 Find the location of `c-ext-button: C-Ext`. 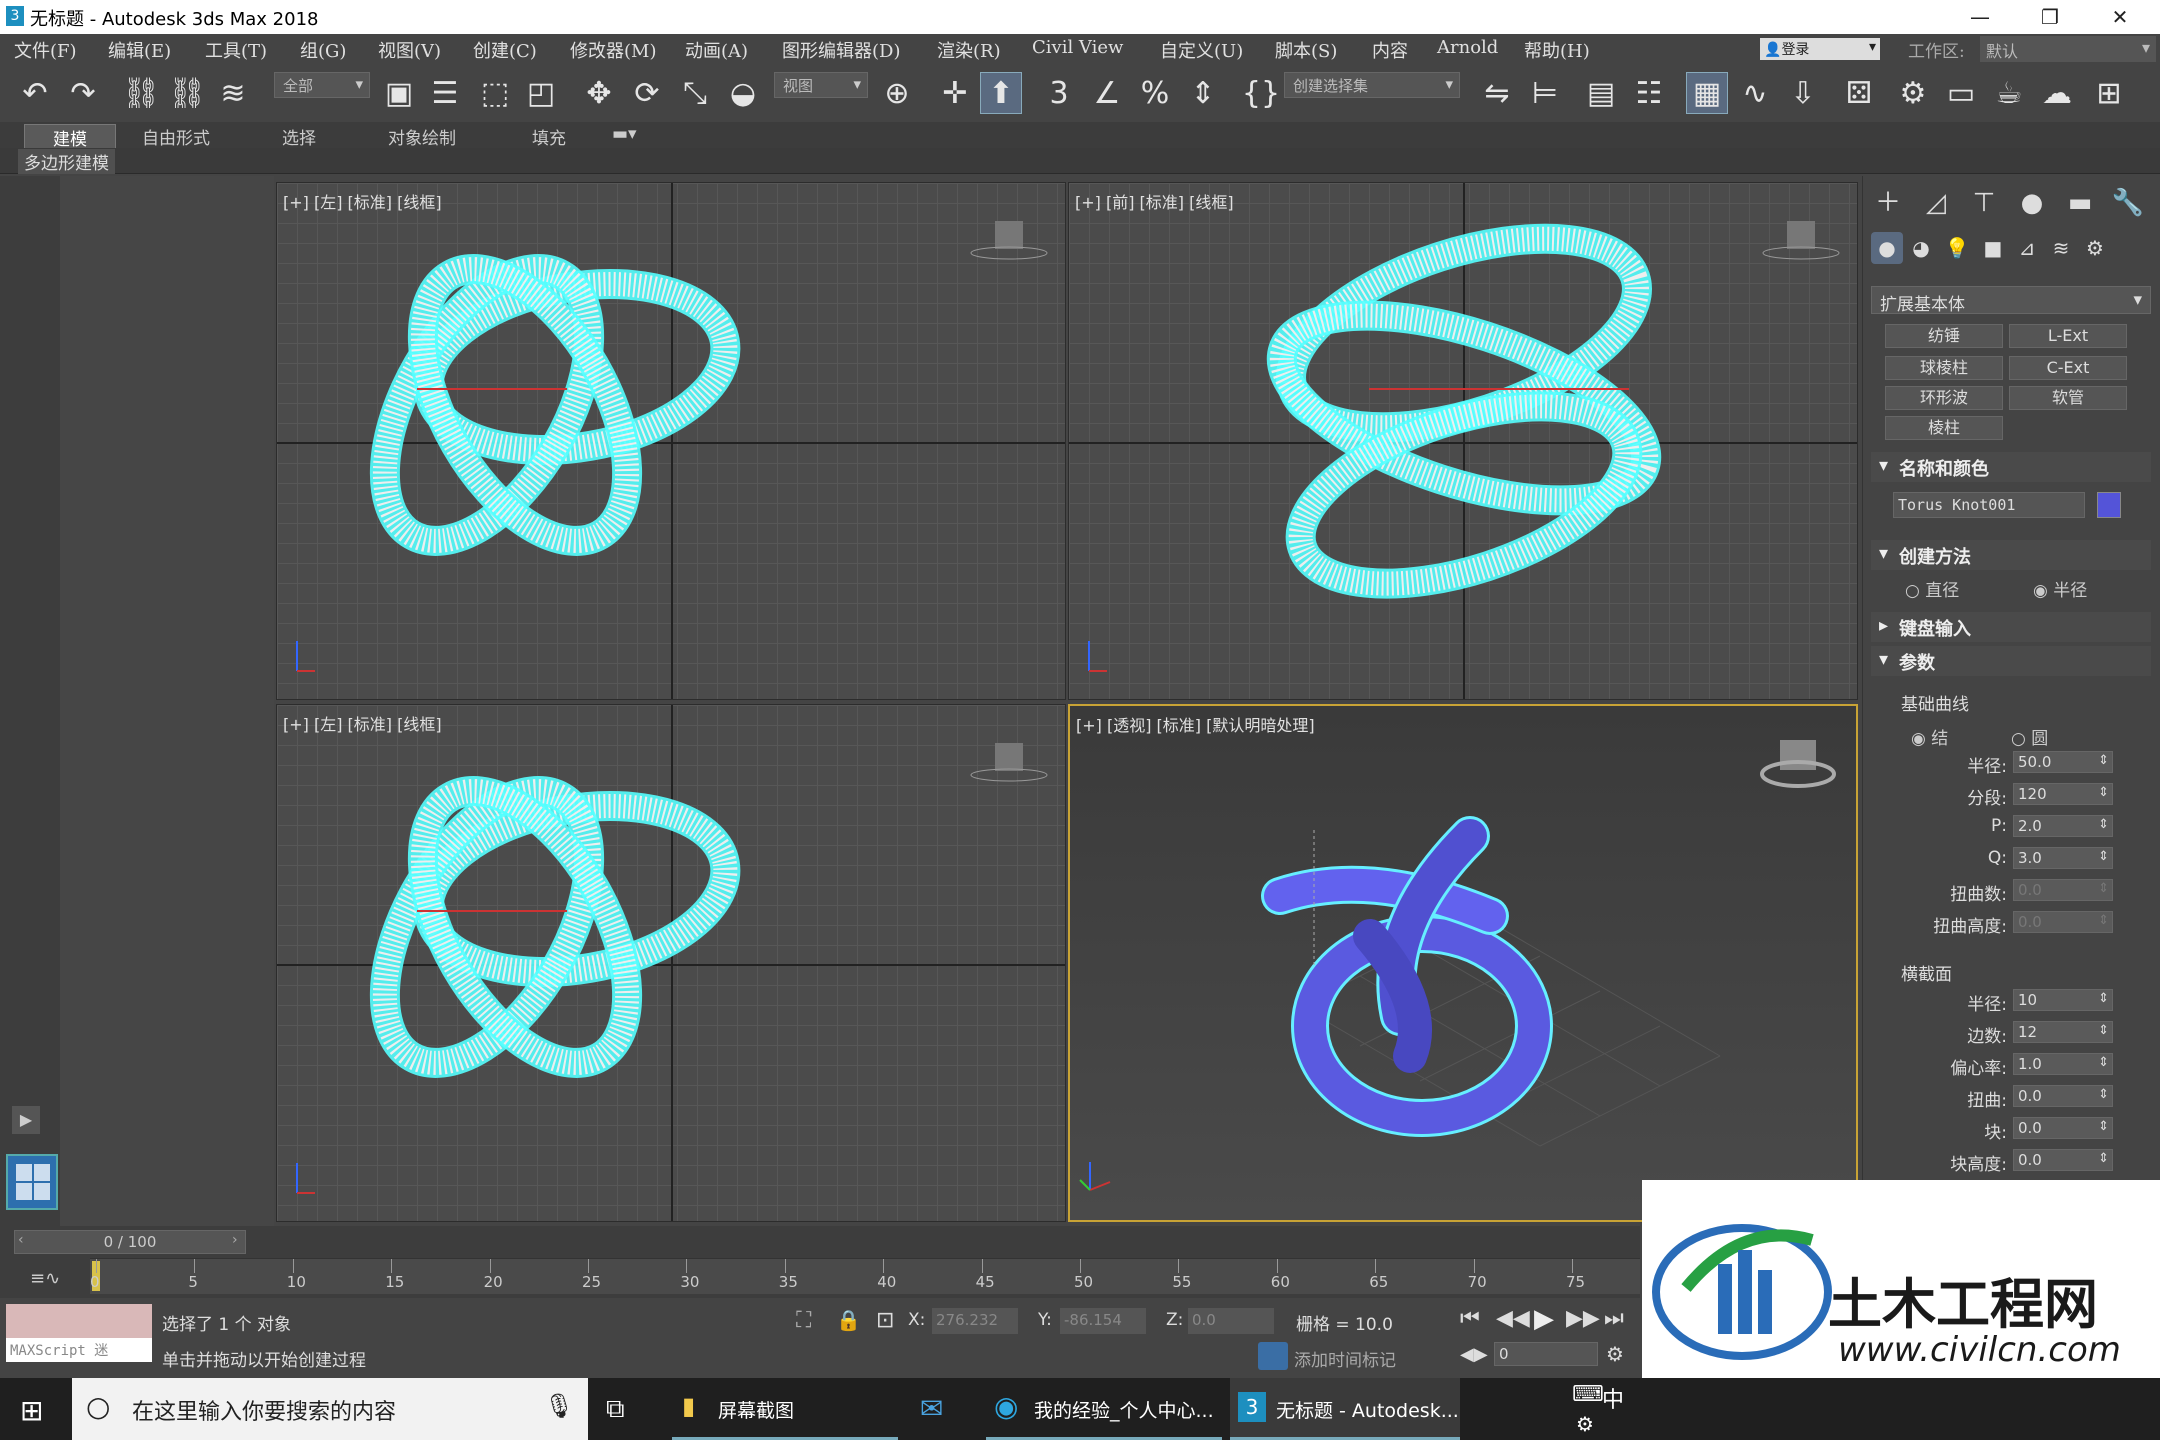

c-ext-button: C-Ext is located at coordinates (2068, 368).